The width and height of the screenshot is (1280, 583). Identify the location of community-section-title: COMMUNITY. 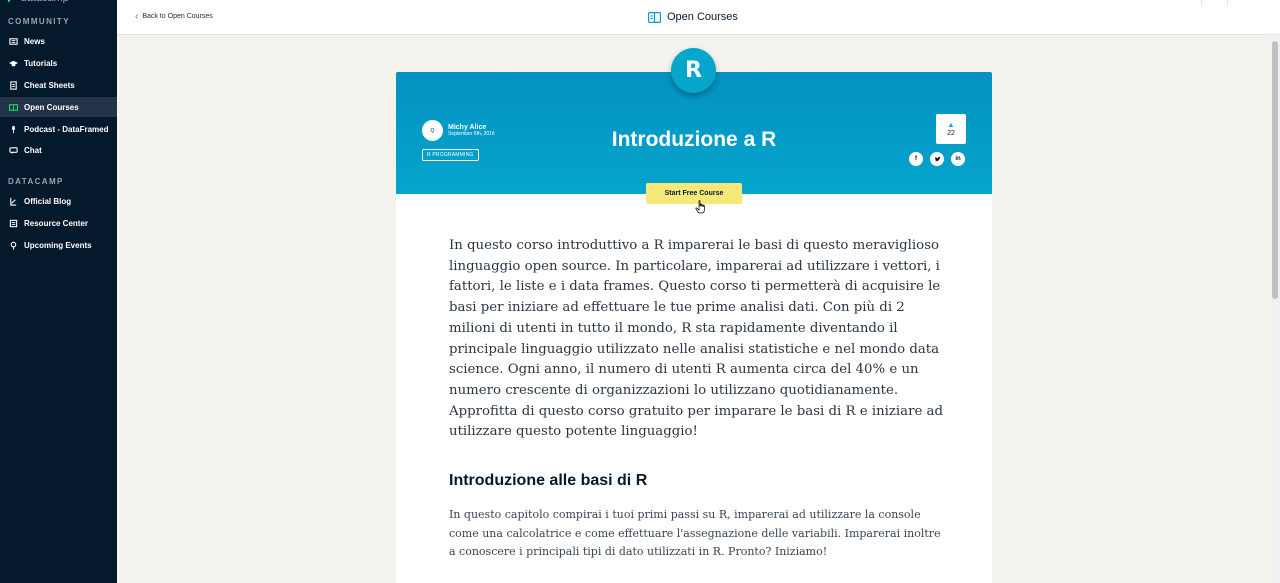
(39, 21).